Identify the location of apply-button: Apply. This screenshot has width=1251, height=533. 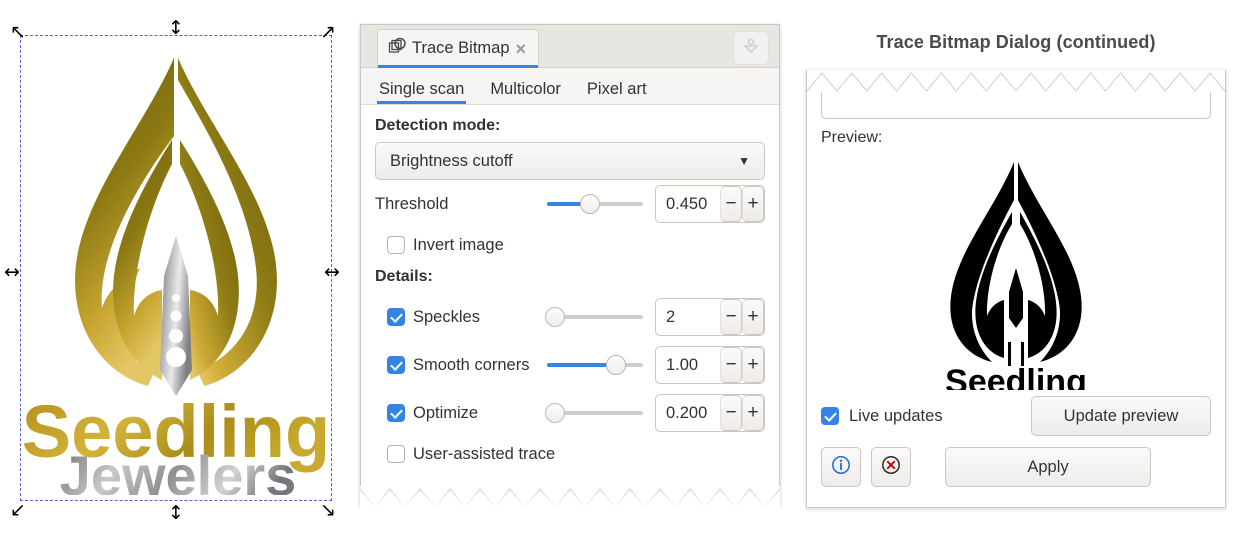
(1048, 467).